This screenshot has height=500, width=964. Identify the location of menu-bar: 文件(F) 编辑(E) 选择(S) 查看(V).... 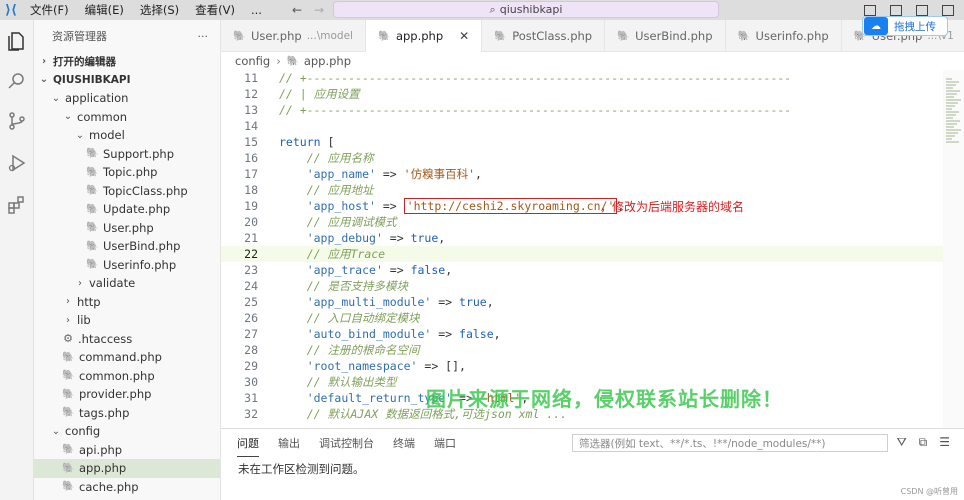
(146, 10).